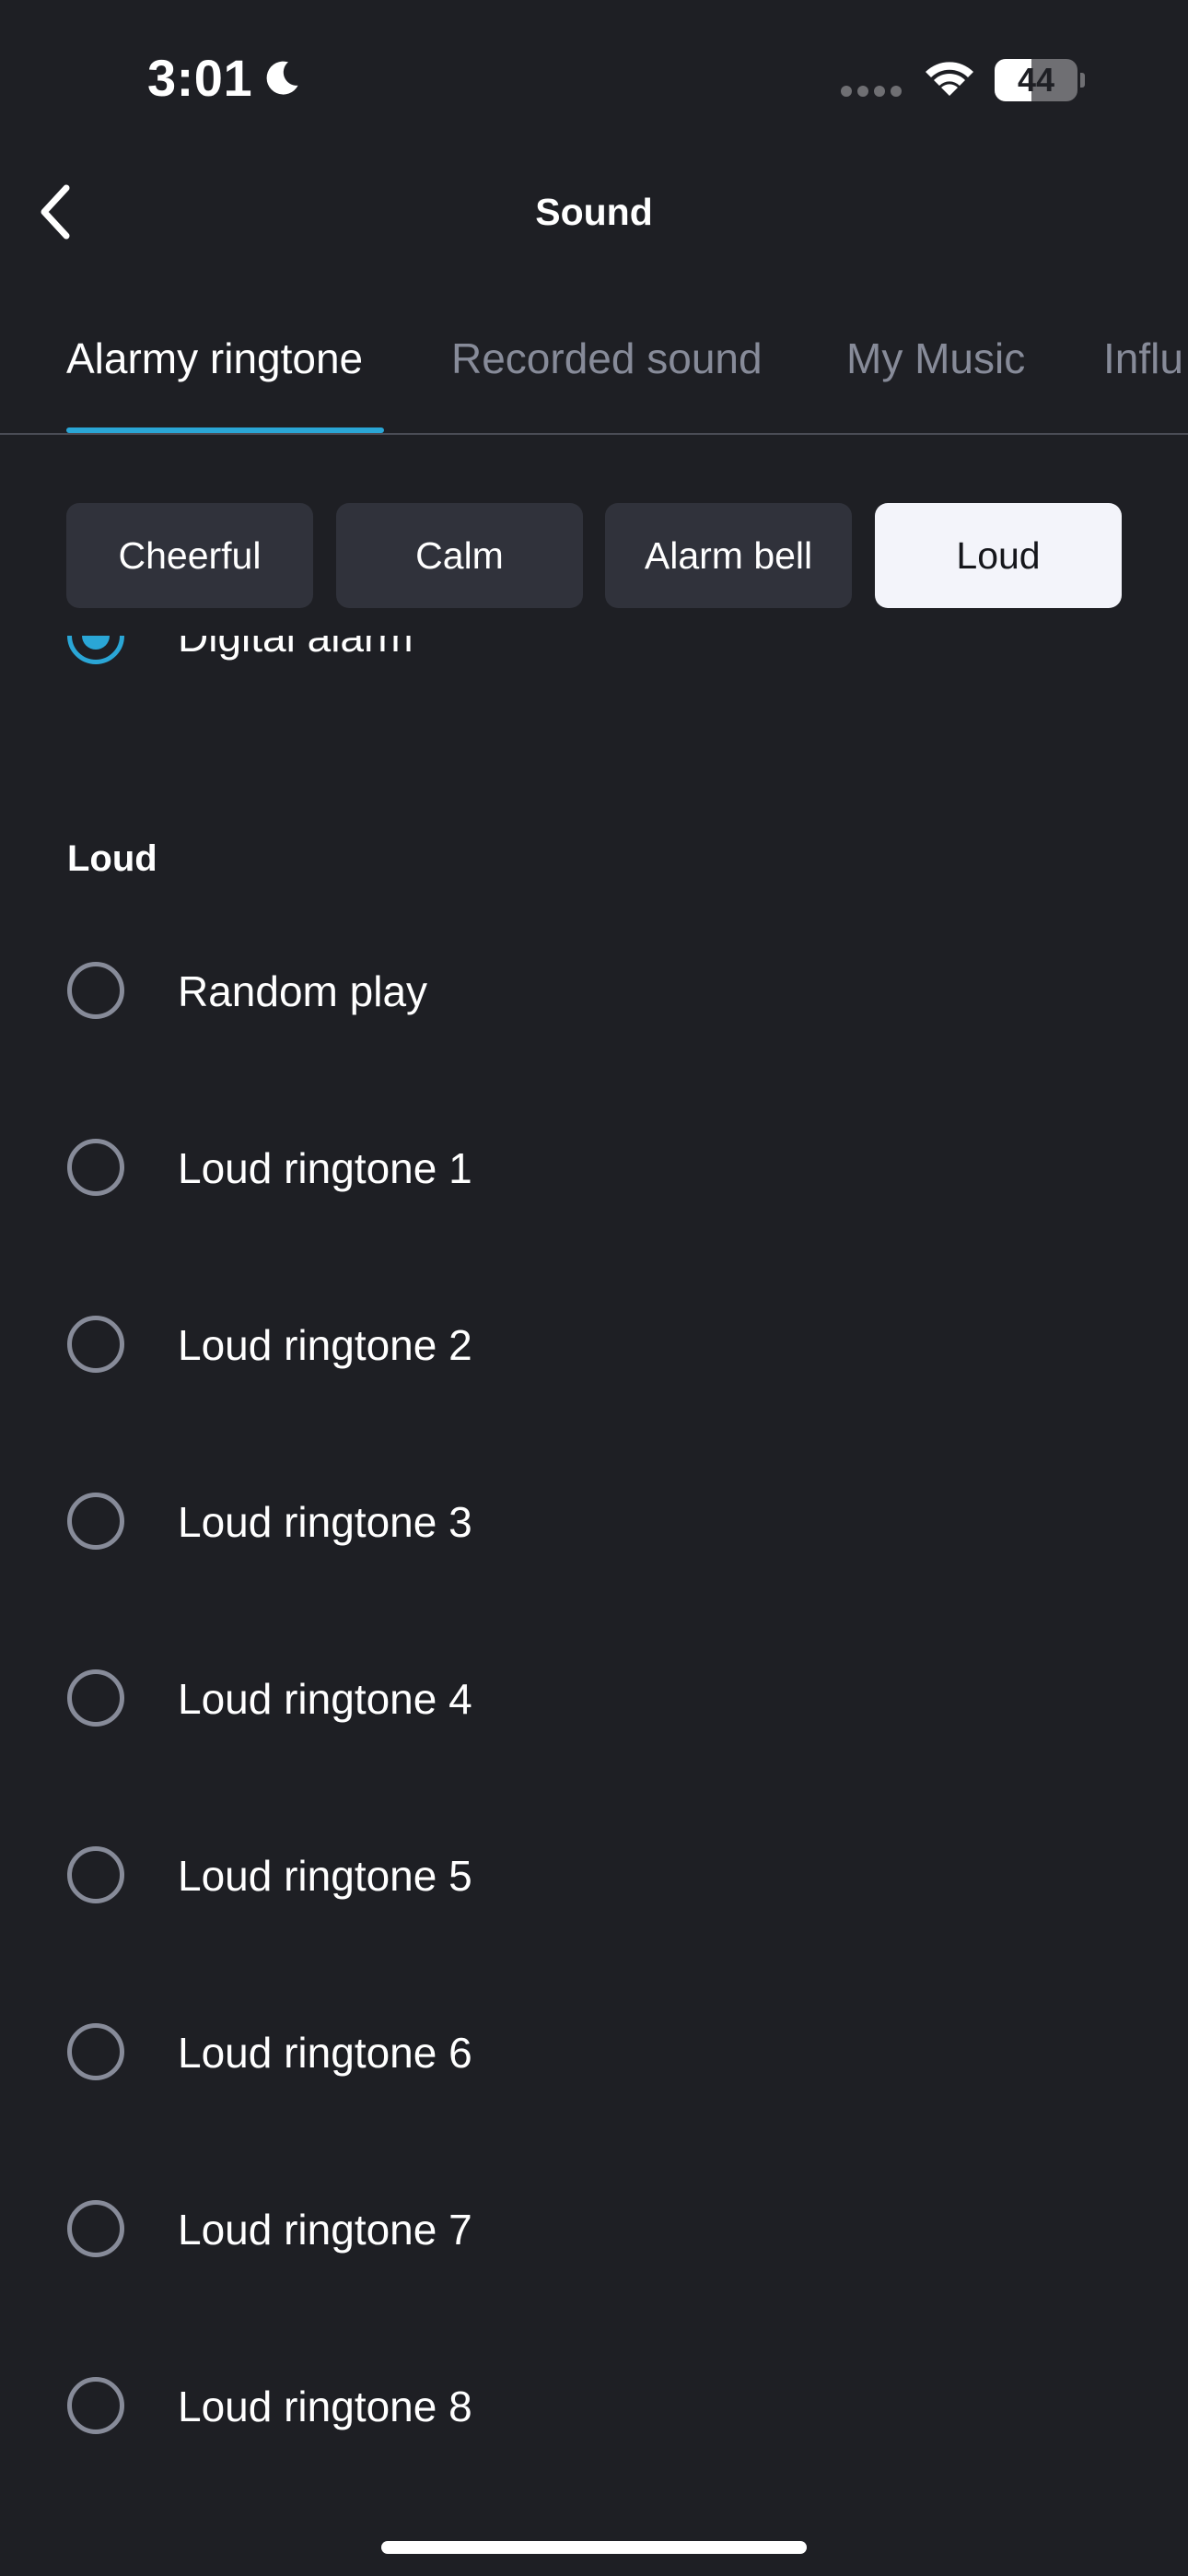  What do you see at coordinates (325, 2230) in the screenshot?
I see `item-label: Loud ringtone 7` at bounding box center [325, 2230].